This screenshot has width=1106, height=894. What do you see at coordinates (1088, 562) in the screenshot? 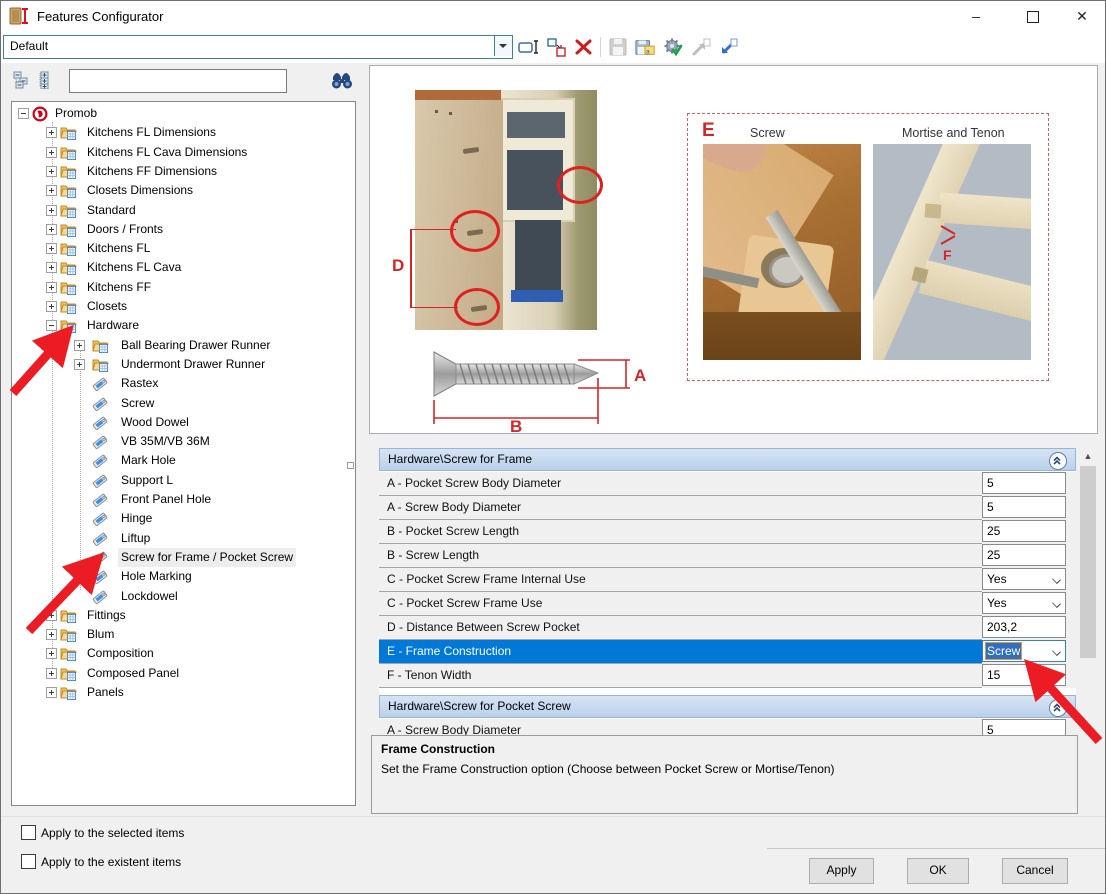
I see `scrollbar-thumb` at bounding box center [1088, 562].